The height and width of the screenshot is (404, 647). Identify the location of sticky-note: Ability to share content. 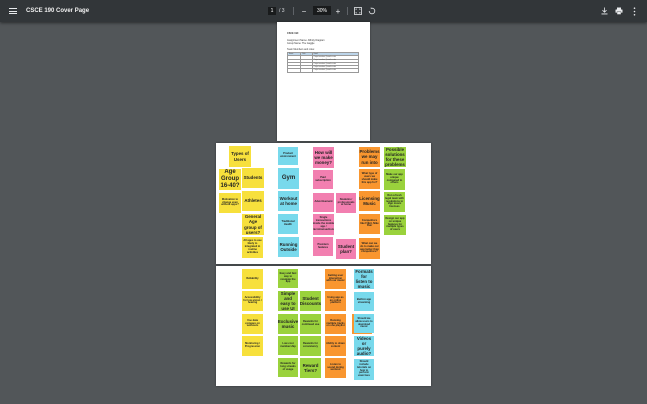
(335, 346).